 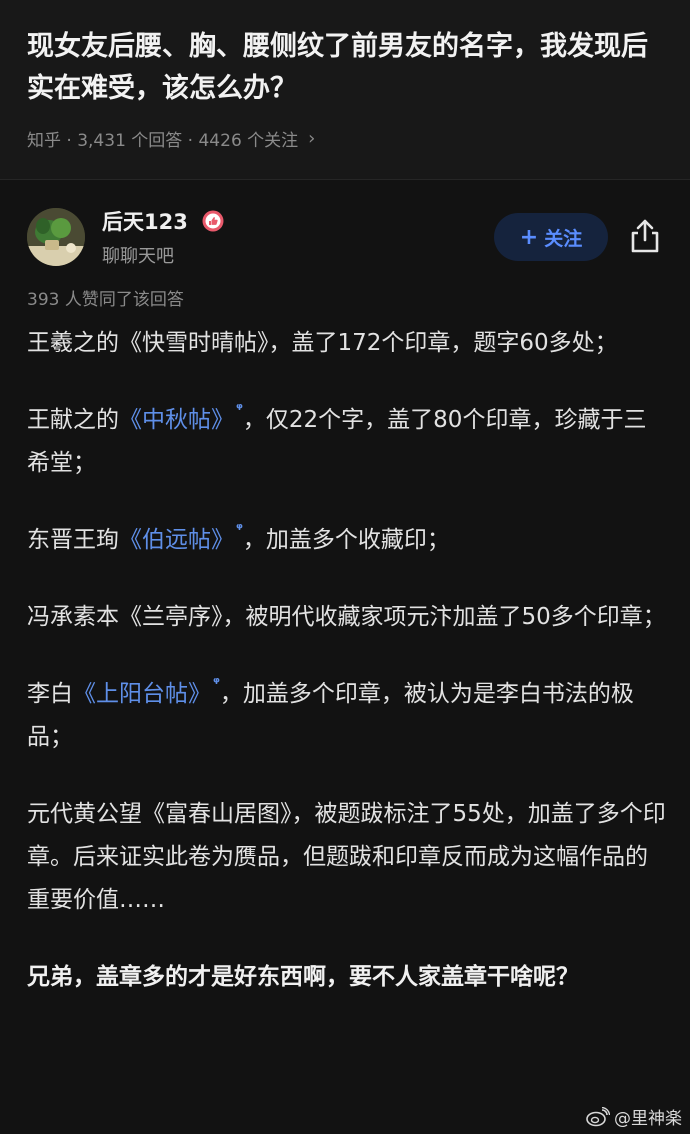 What do you see at coordinates (176, 540) in the screenshot?
I see `link-boyuantie: 《伯远帖》` at bounding box center [176, 540].